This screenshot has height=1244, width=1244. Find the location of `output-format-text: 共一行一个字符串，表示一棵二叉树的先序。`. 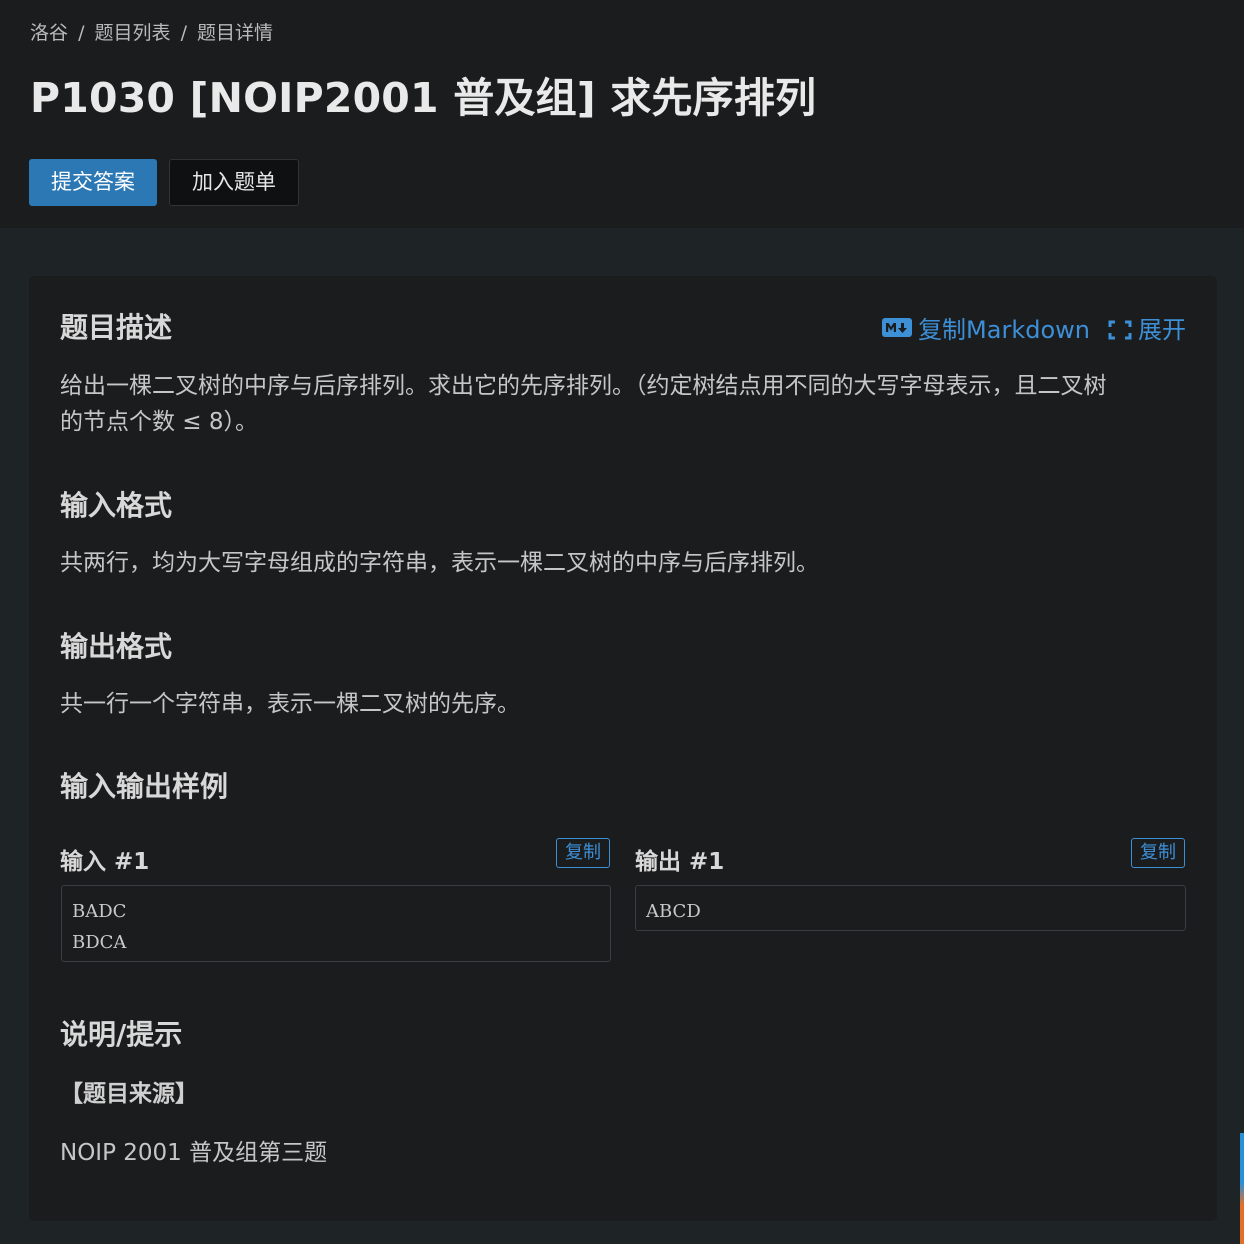

output-format-text: 共一行一个字符串，表示一棵二叉树的先序。 is located at coordinates (290, 704).